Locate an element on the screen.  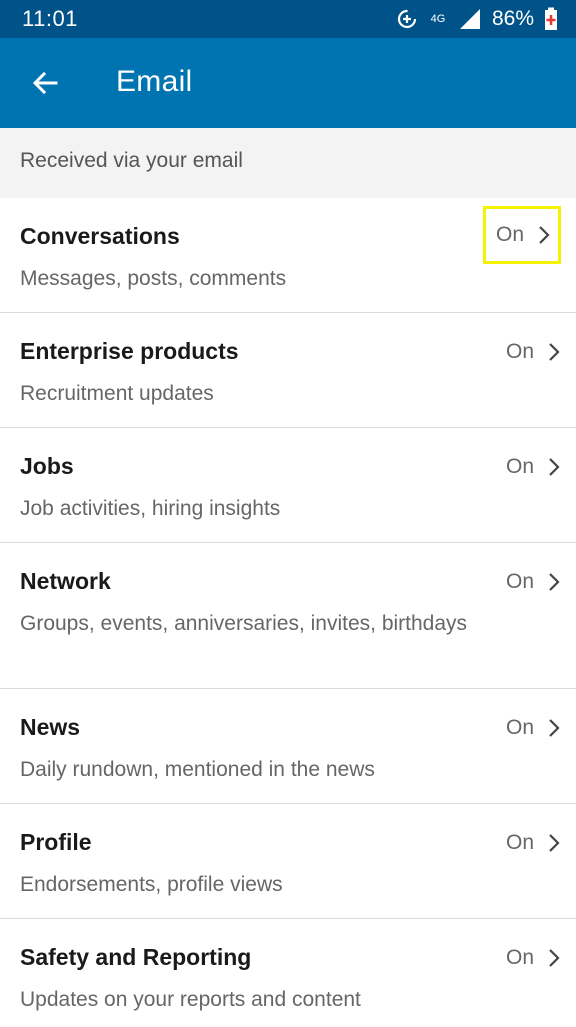
back-button is located at coordinates (45, 83).